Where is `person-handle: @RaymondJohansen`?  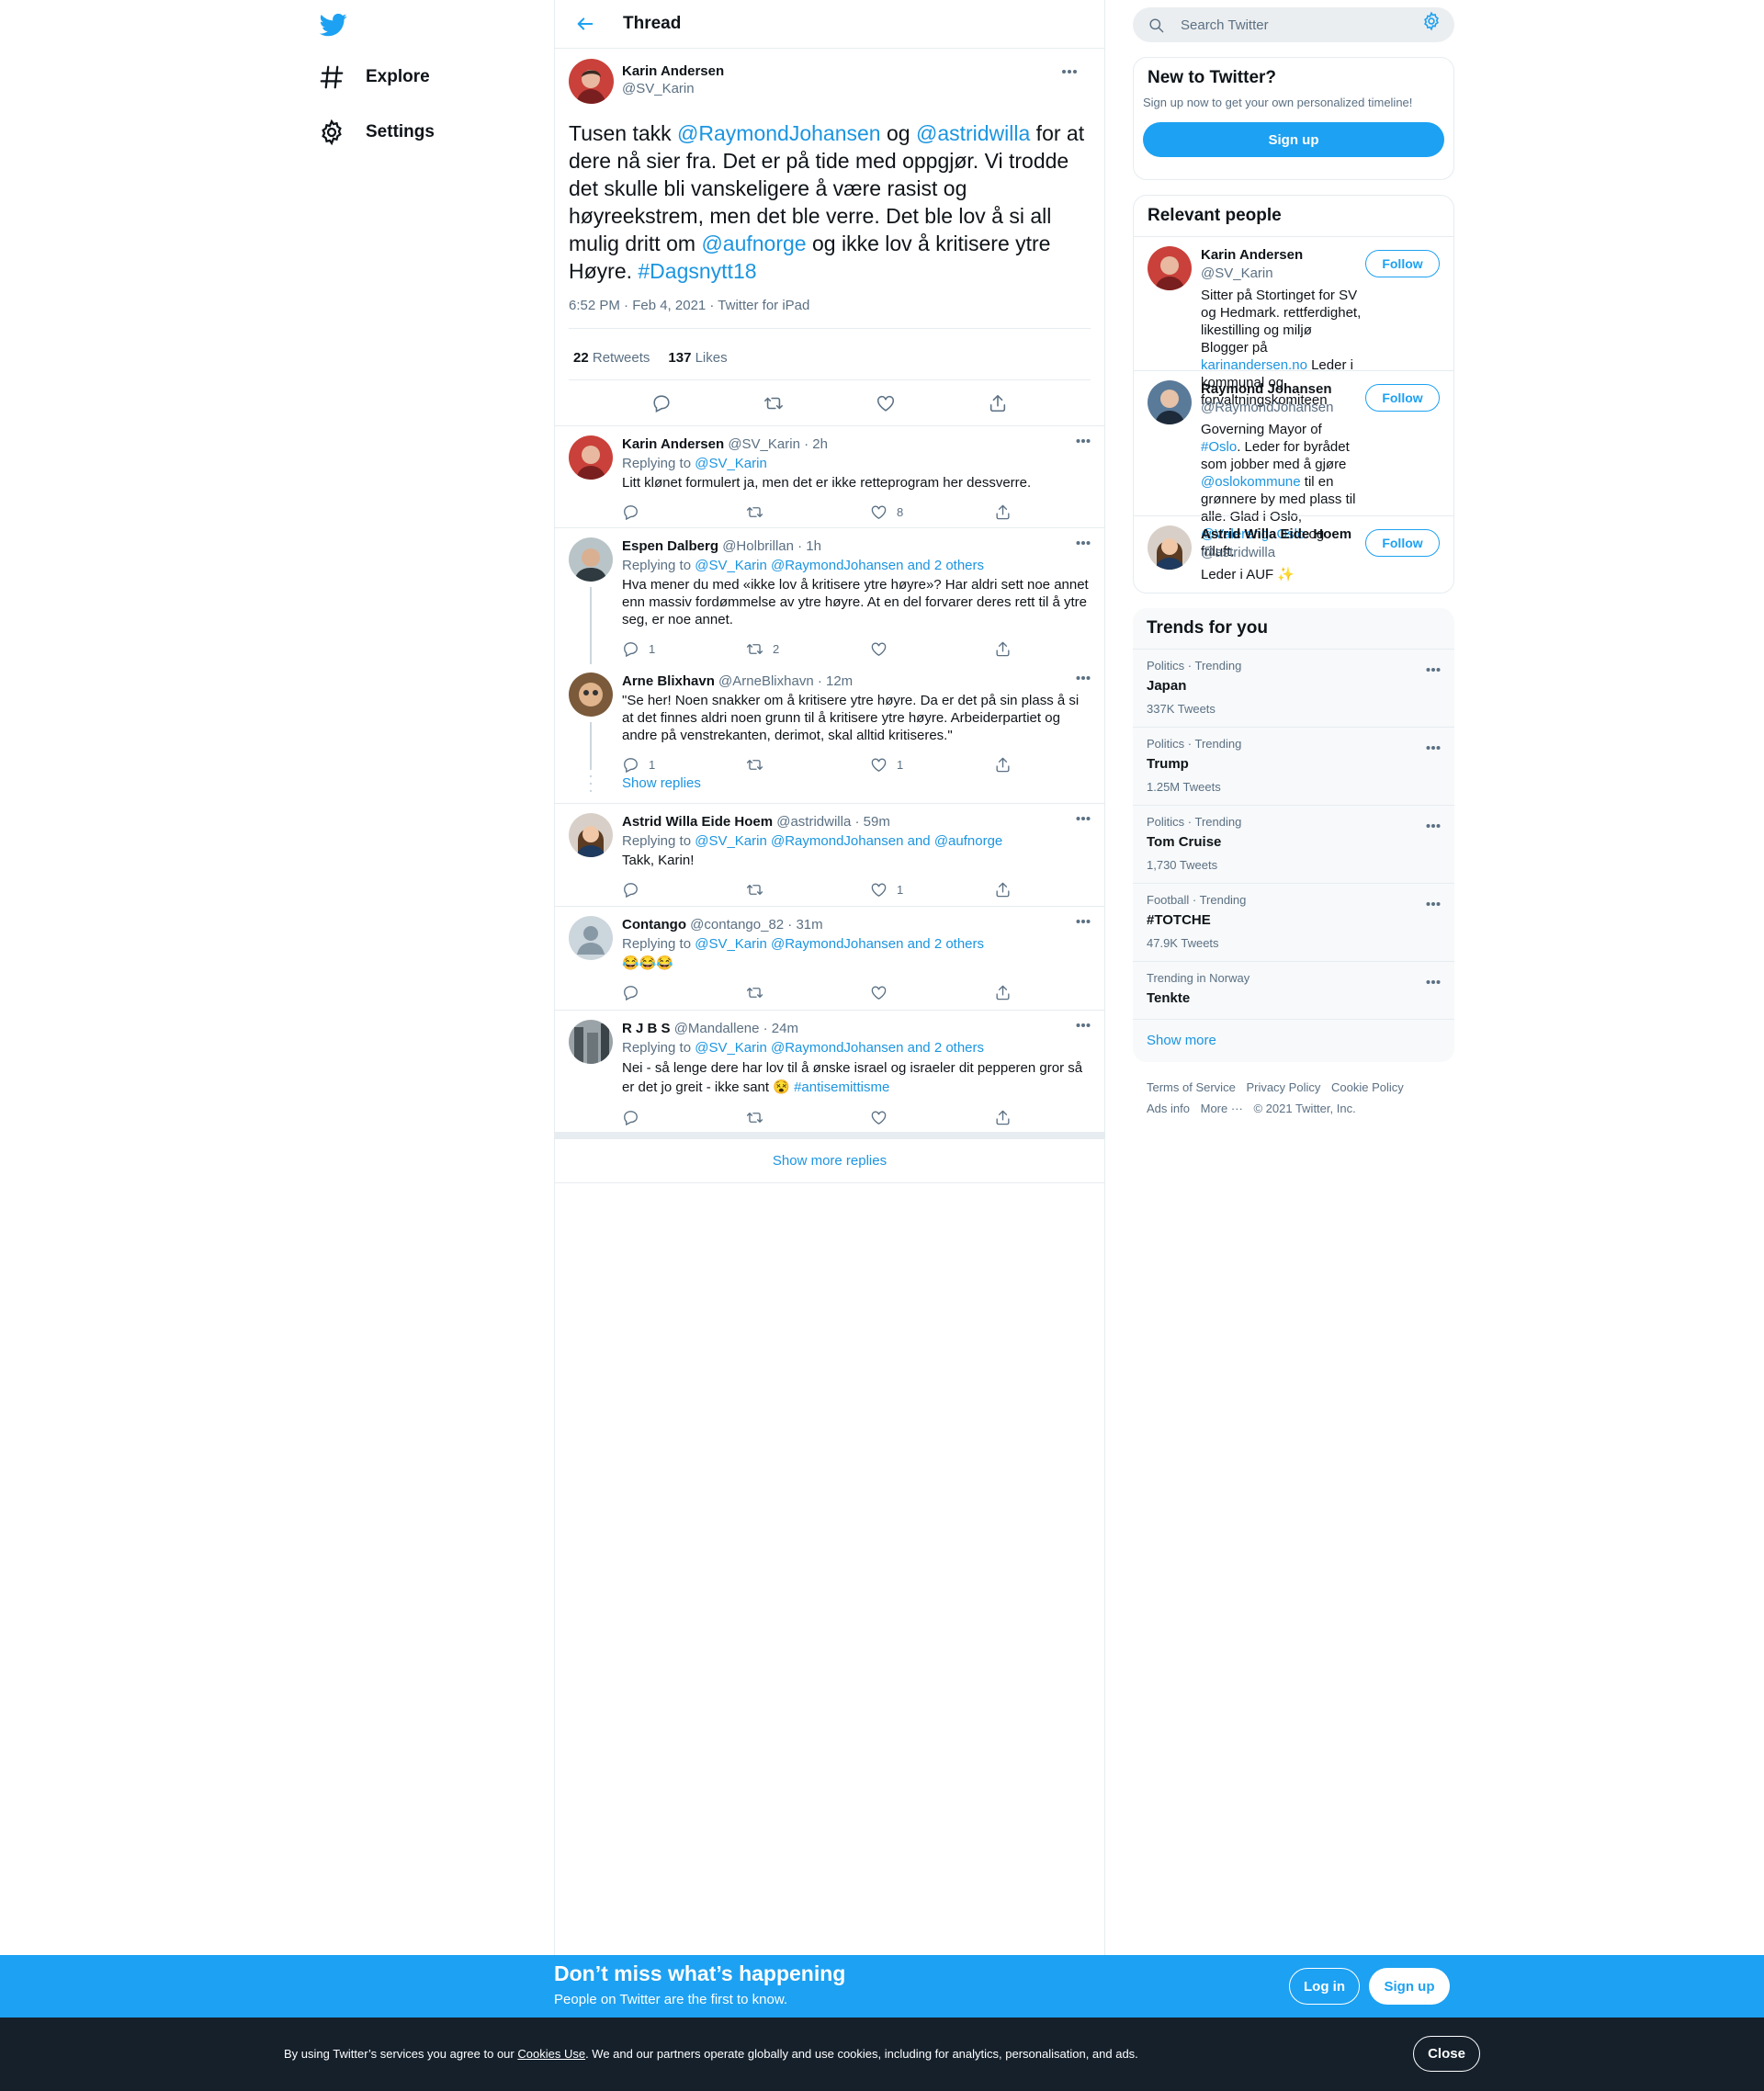
person-handle: @RaymondJohansen is located at coordinates (1281, 408).